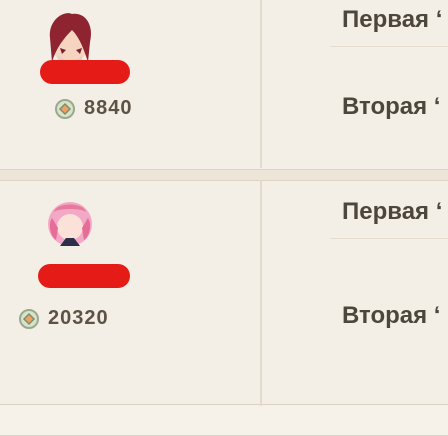 The width and height of the screenshot is (448, 436). What do you see at coordinates (78, 318) in the screenshot?
I see `player-score-2: 20320` at bounding box center [78, 318].